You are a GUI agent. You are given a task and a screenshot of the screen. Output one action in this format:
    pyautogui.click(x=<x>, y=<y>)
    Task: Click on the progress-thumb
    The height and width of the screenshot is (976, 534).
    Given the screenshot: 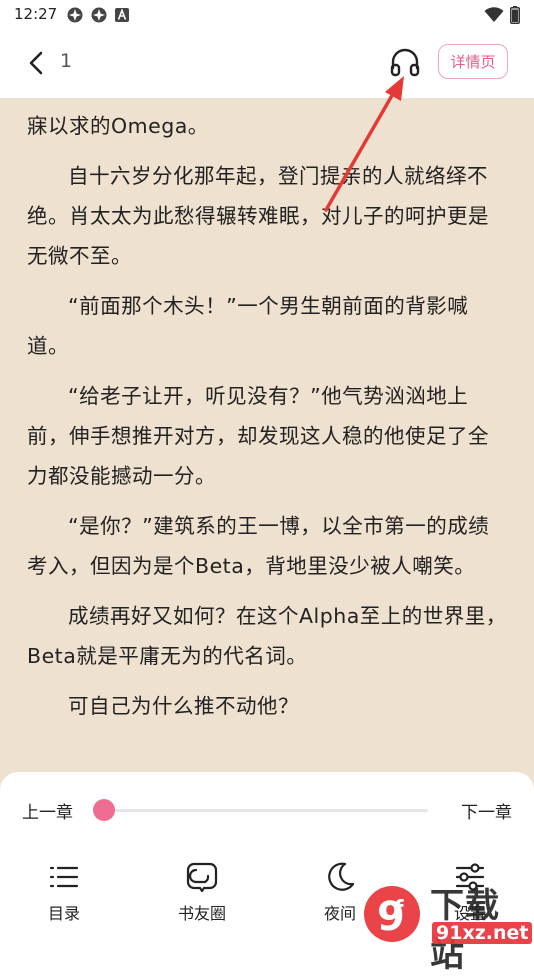 What is the action you would take?
    pyautogui.click(x=104, y=810)
    